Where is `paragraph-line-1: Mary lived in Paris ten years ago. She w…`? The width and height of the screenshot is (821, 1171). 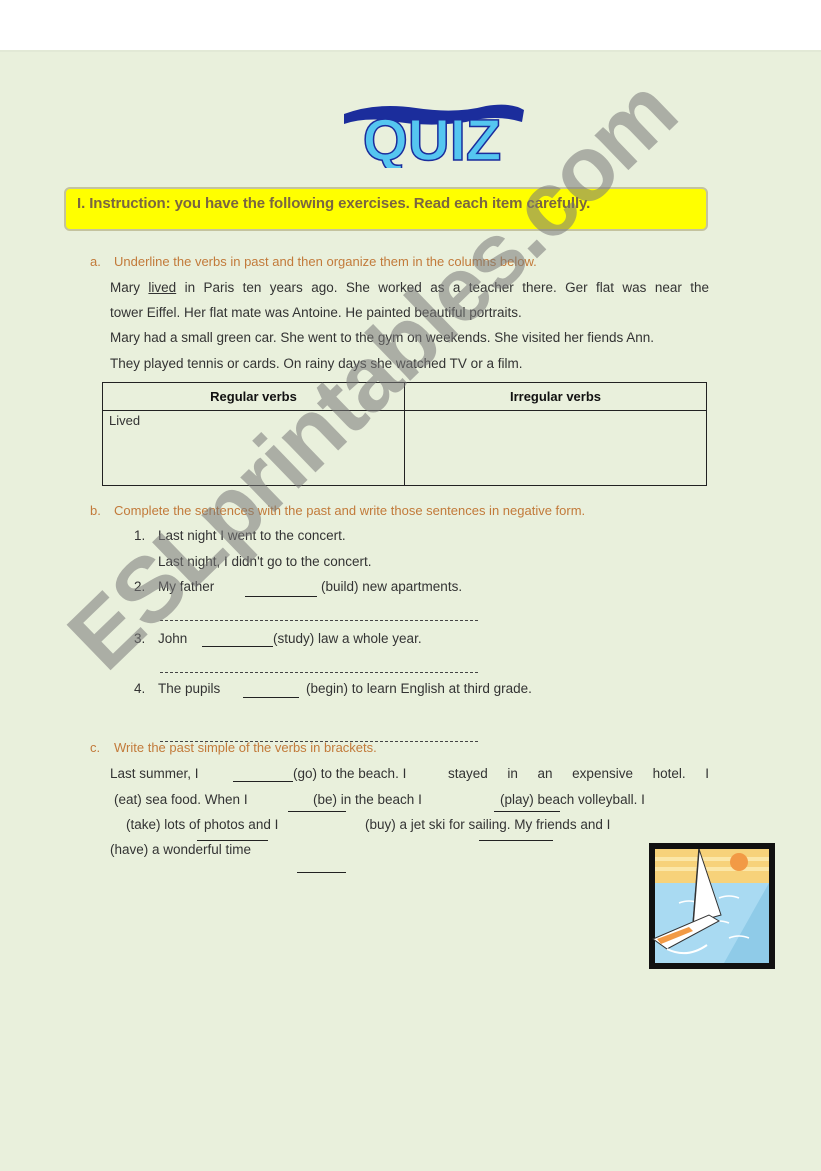 paragraph-line-1: Mary lived in Paris ten years ago. She w… is located at coordinates (409, 287).